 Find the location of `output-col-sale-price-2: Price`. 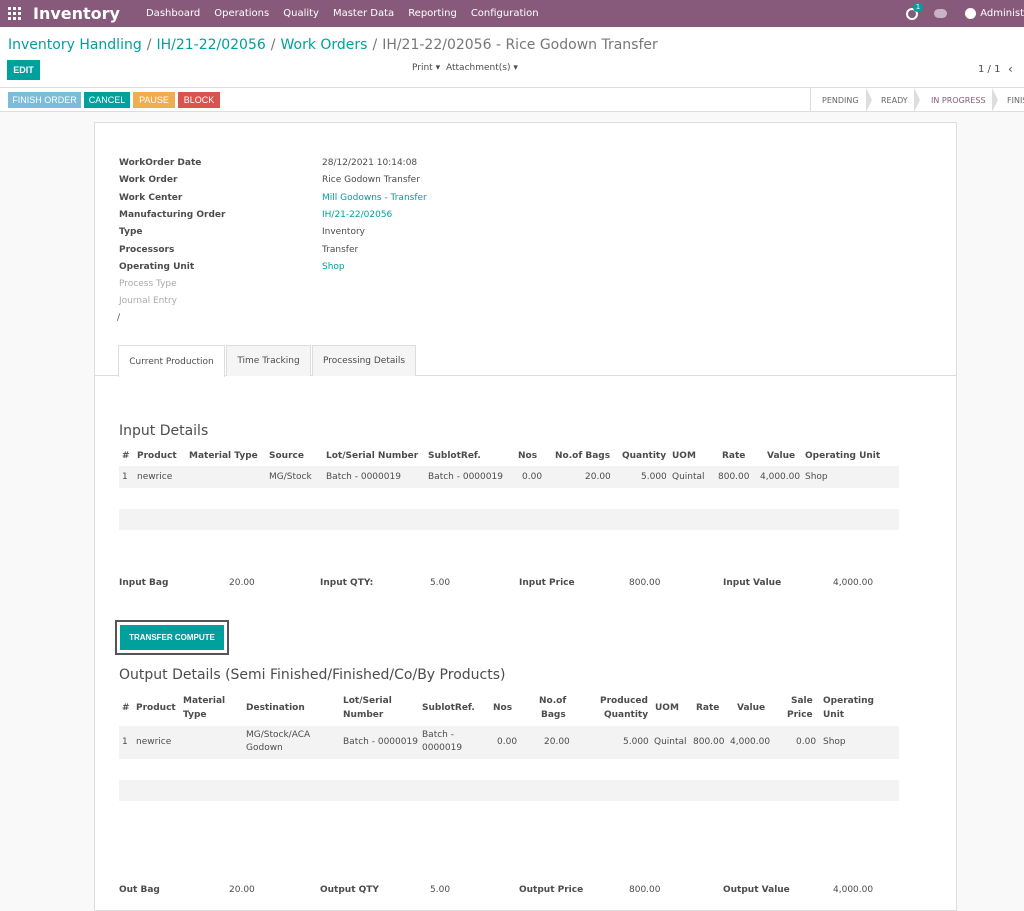

output-col-sale-price-2: Price is located at coordinates (800, 715).